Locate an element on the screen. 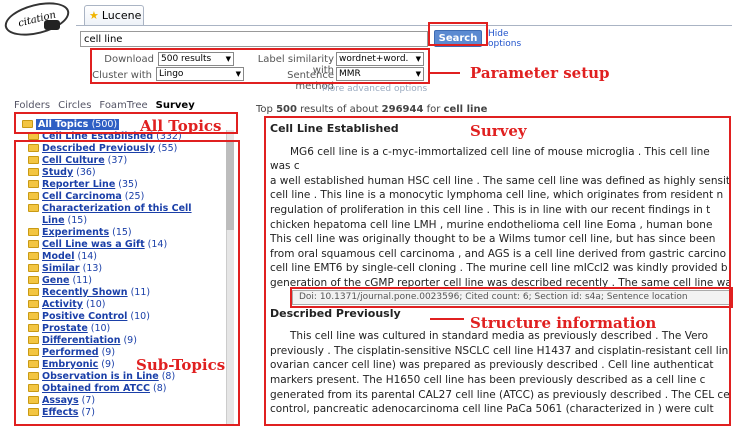  tree-item: Obtained from ATCC (8) is located at coordinates (128, 388).